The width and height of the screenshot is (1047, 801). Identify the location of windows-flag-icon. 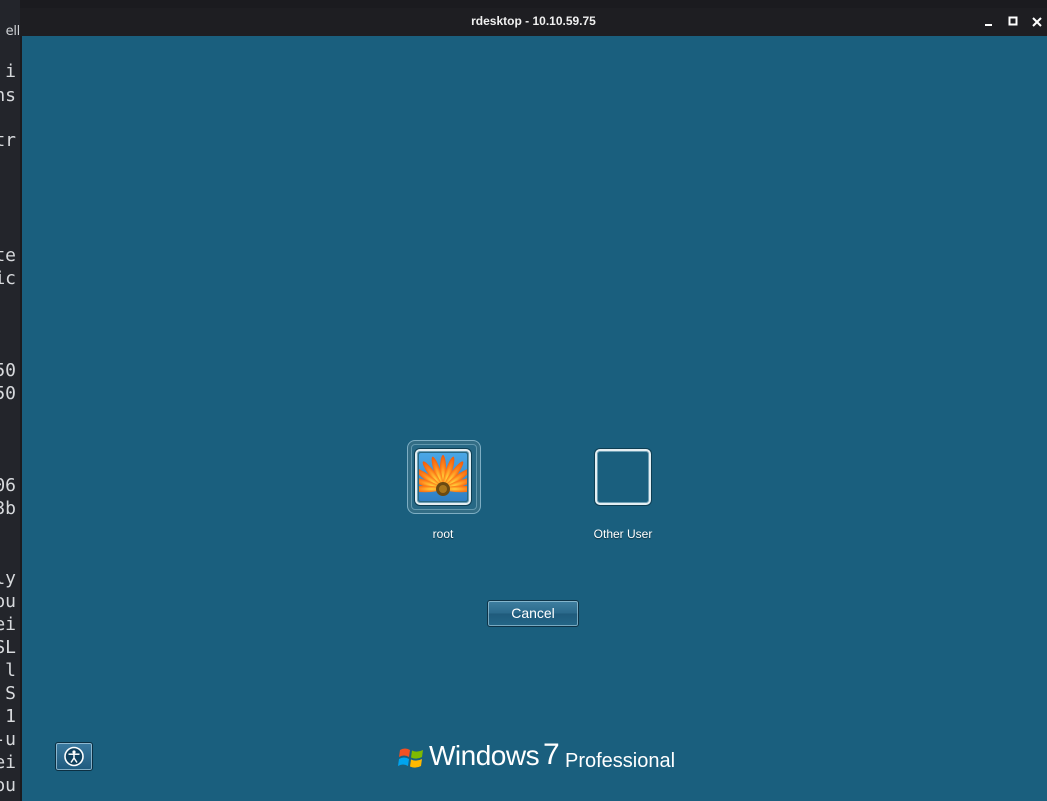
(410, 758).